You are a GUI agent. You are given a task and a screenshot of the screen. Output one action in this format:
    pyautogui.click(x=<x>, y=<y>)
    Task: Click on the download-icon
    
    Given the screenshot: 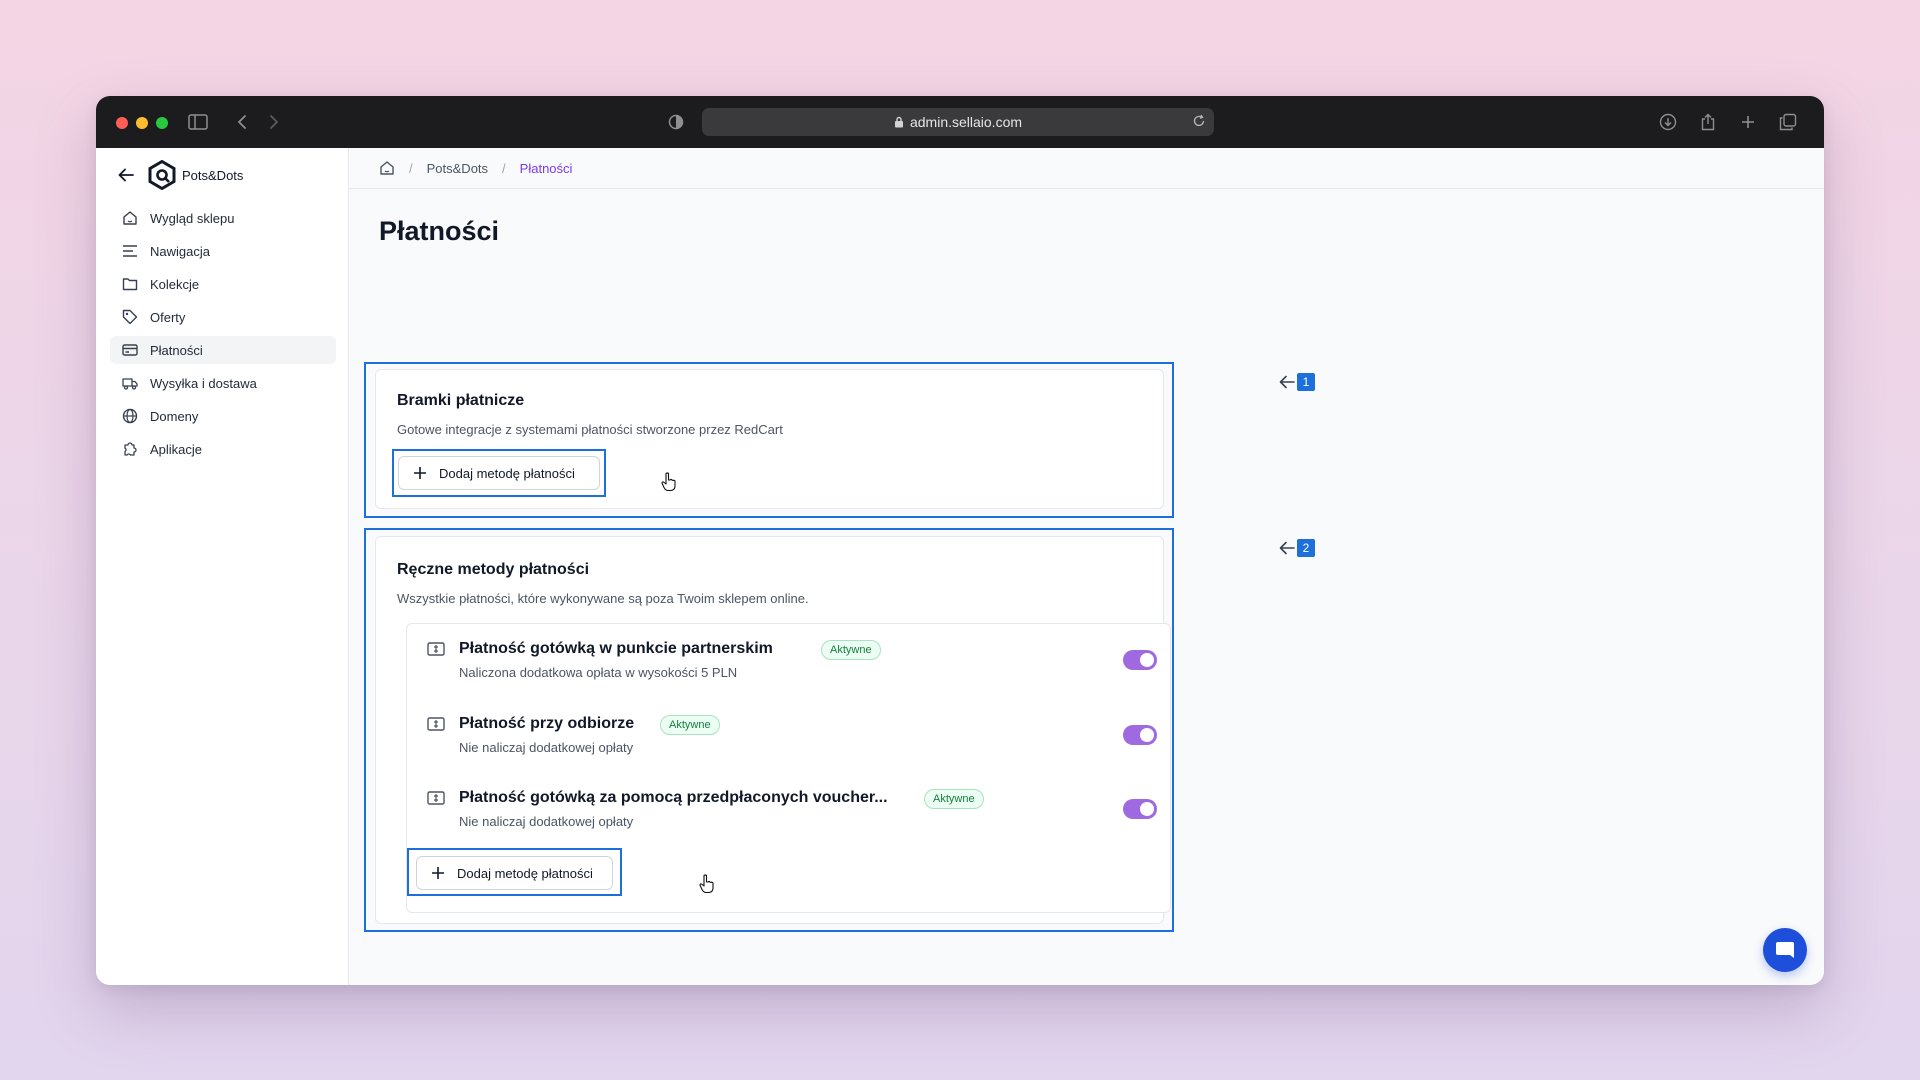 What is the action you would take?
    pyautogui.click(x=1668, y=122)
    